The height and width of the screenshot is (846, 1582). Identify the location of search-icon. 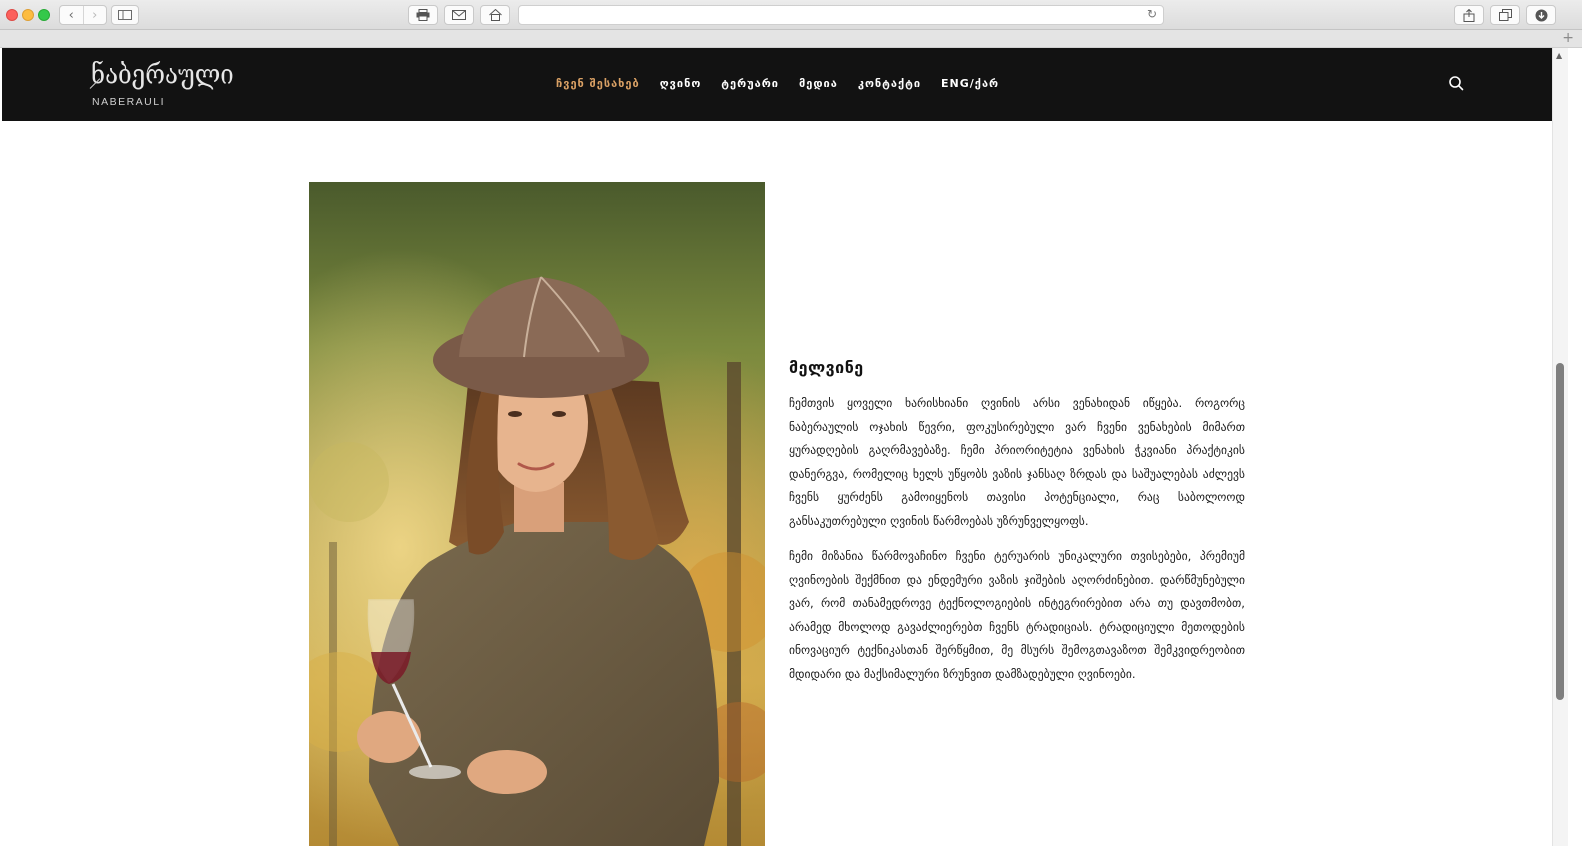
(1456, 83).